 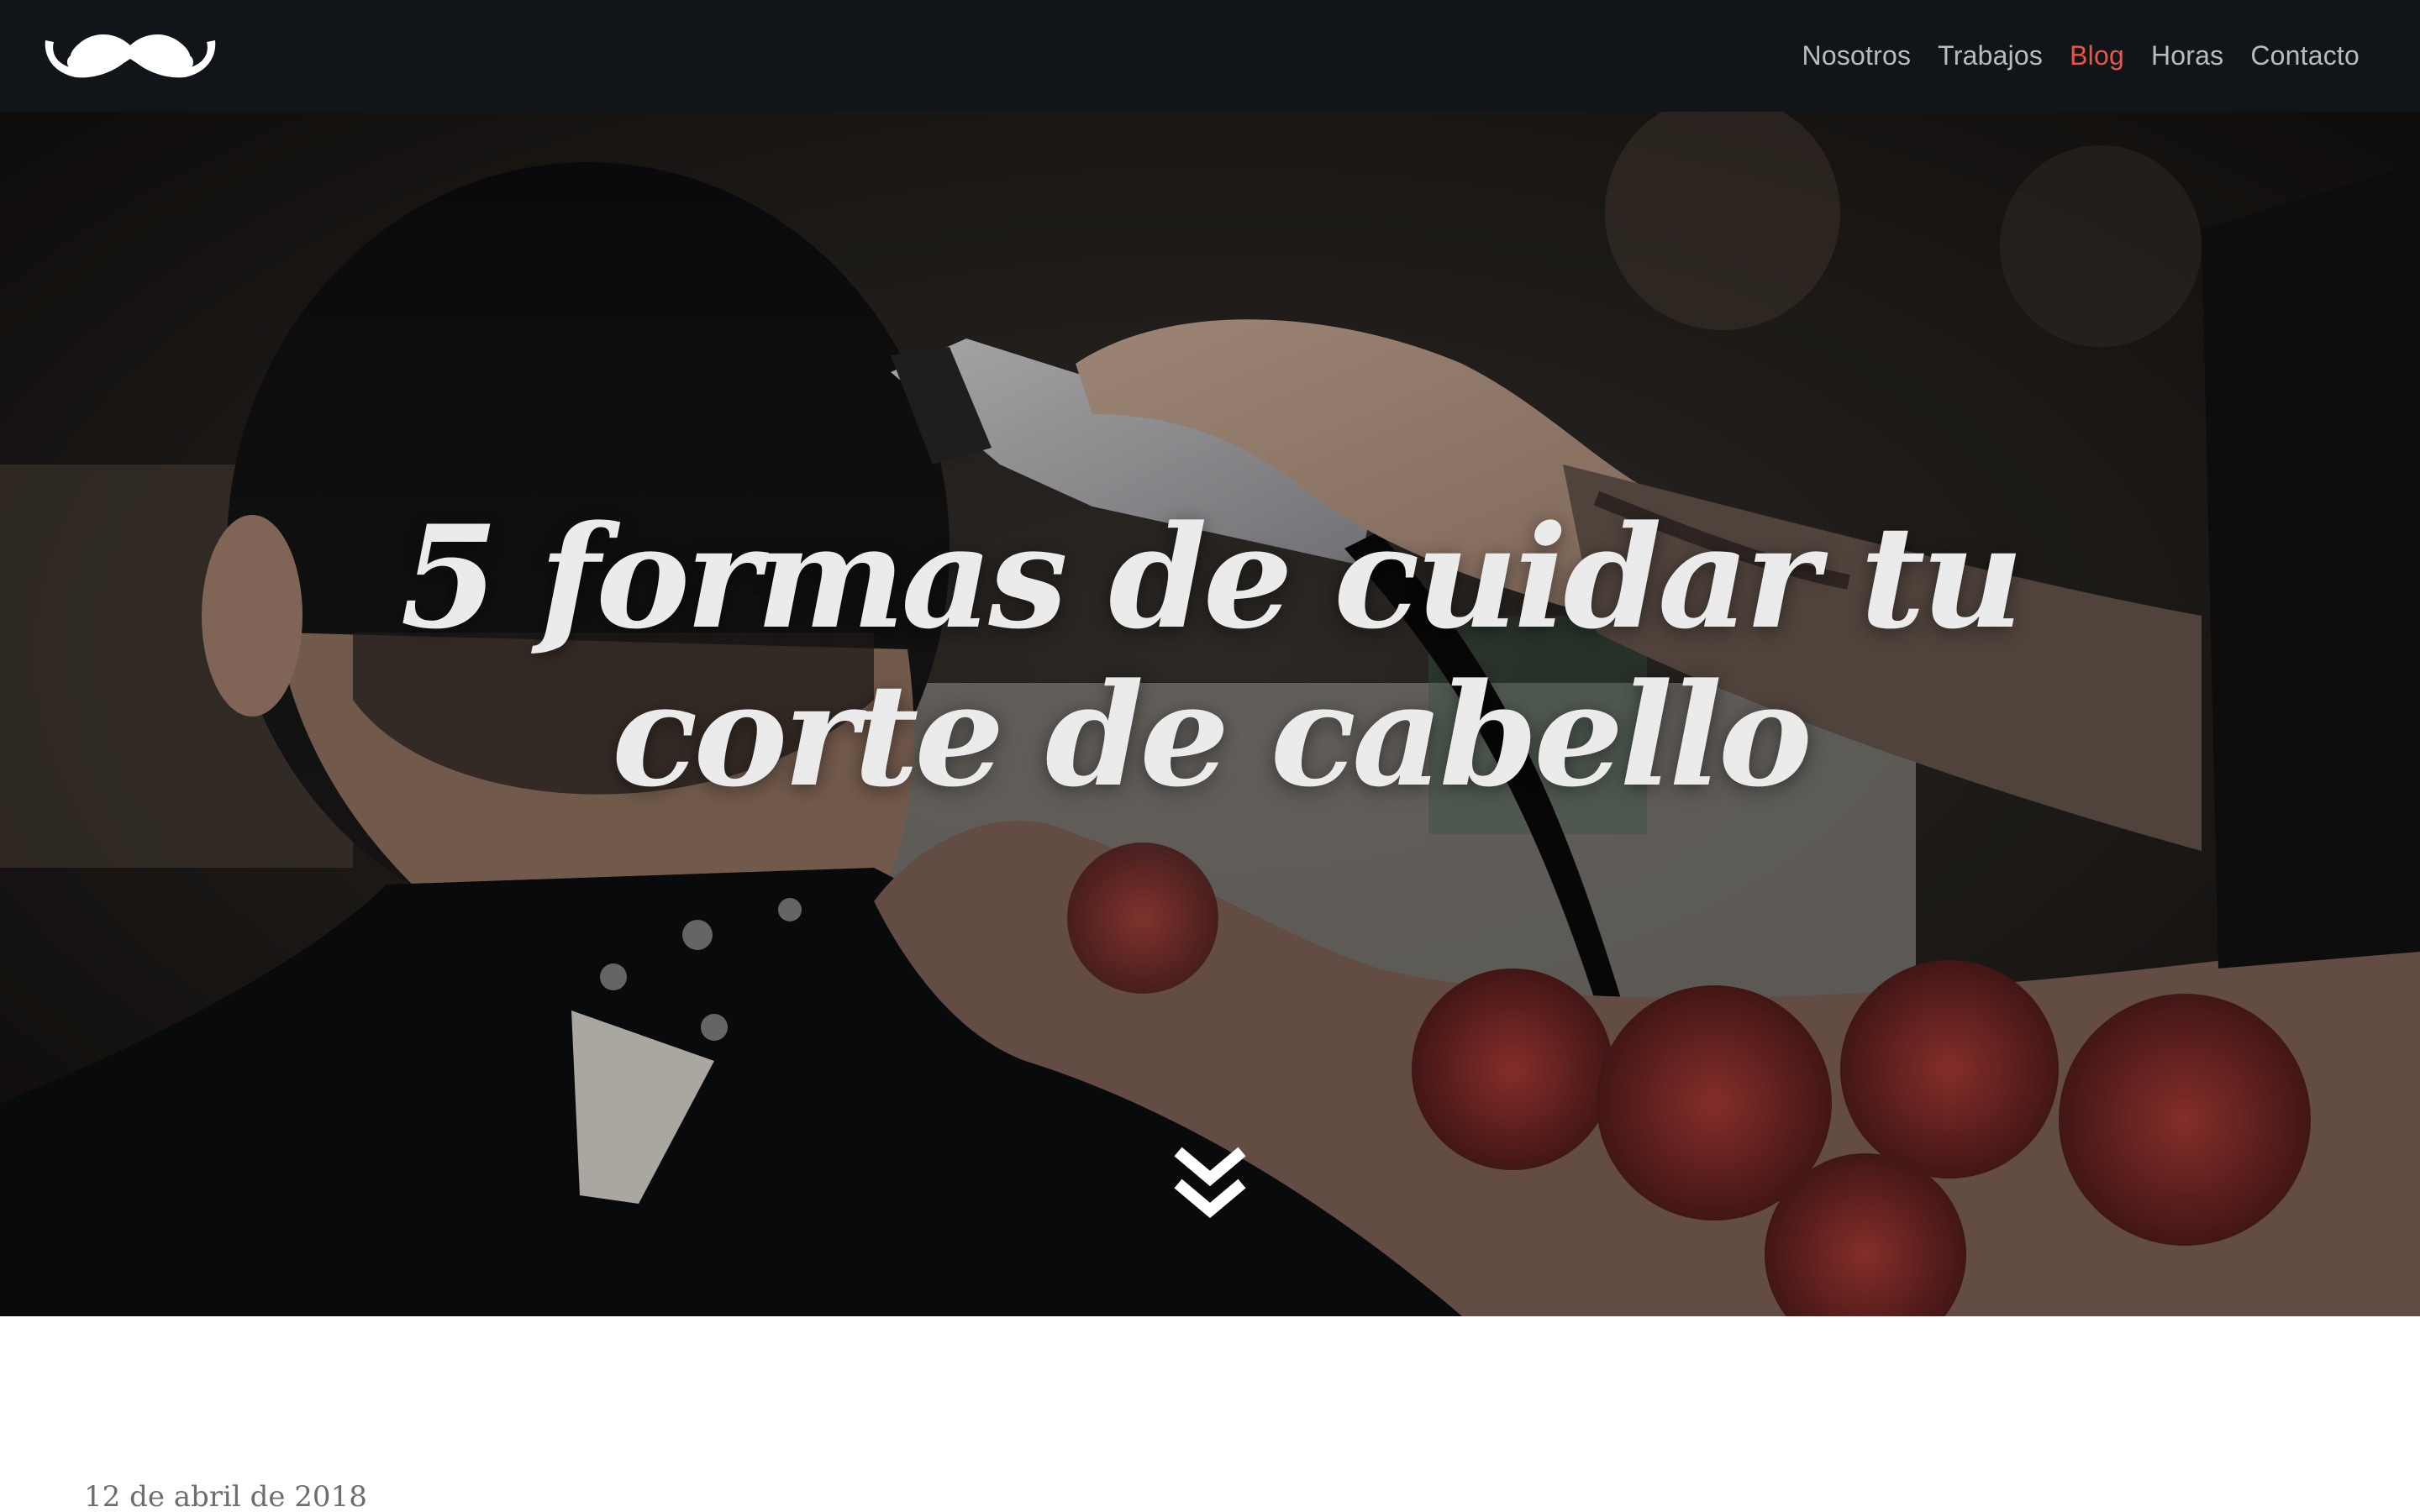 What do you see at coordinates (1857, 55) in the screenshot?
I see `nav-link-nosotros: Nosotros` at bounding box center [1857, 55].